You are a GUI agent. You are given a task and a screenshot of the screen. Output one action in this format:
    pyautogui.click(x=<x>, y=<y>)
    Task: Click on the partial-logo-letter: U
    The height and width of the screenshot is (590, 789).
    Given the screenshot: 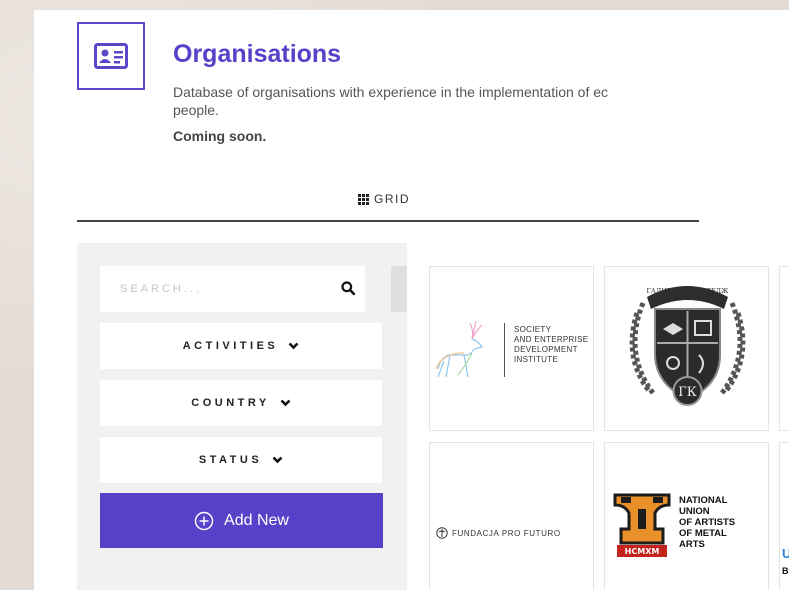 What is the action you would take?
    pyautogui.click(x=785, y=553)
    